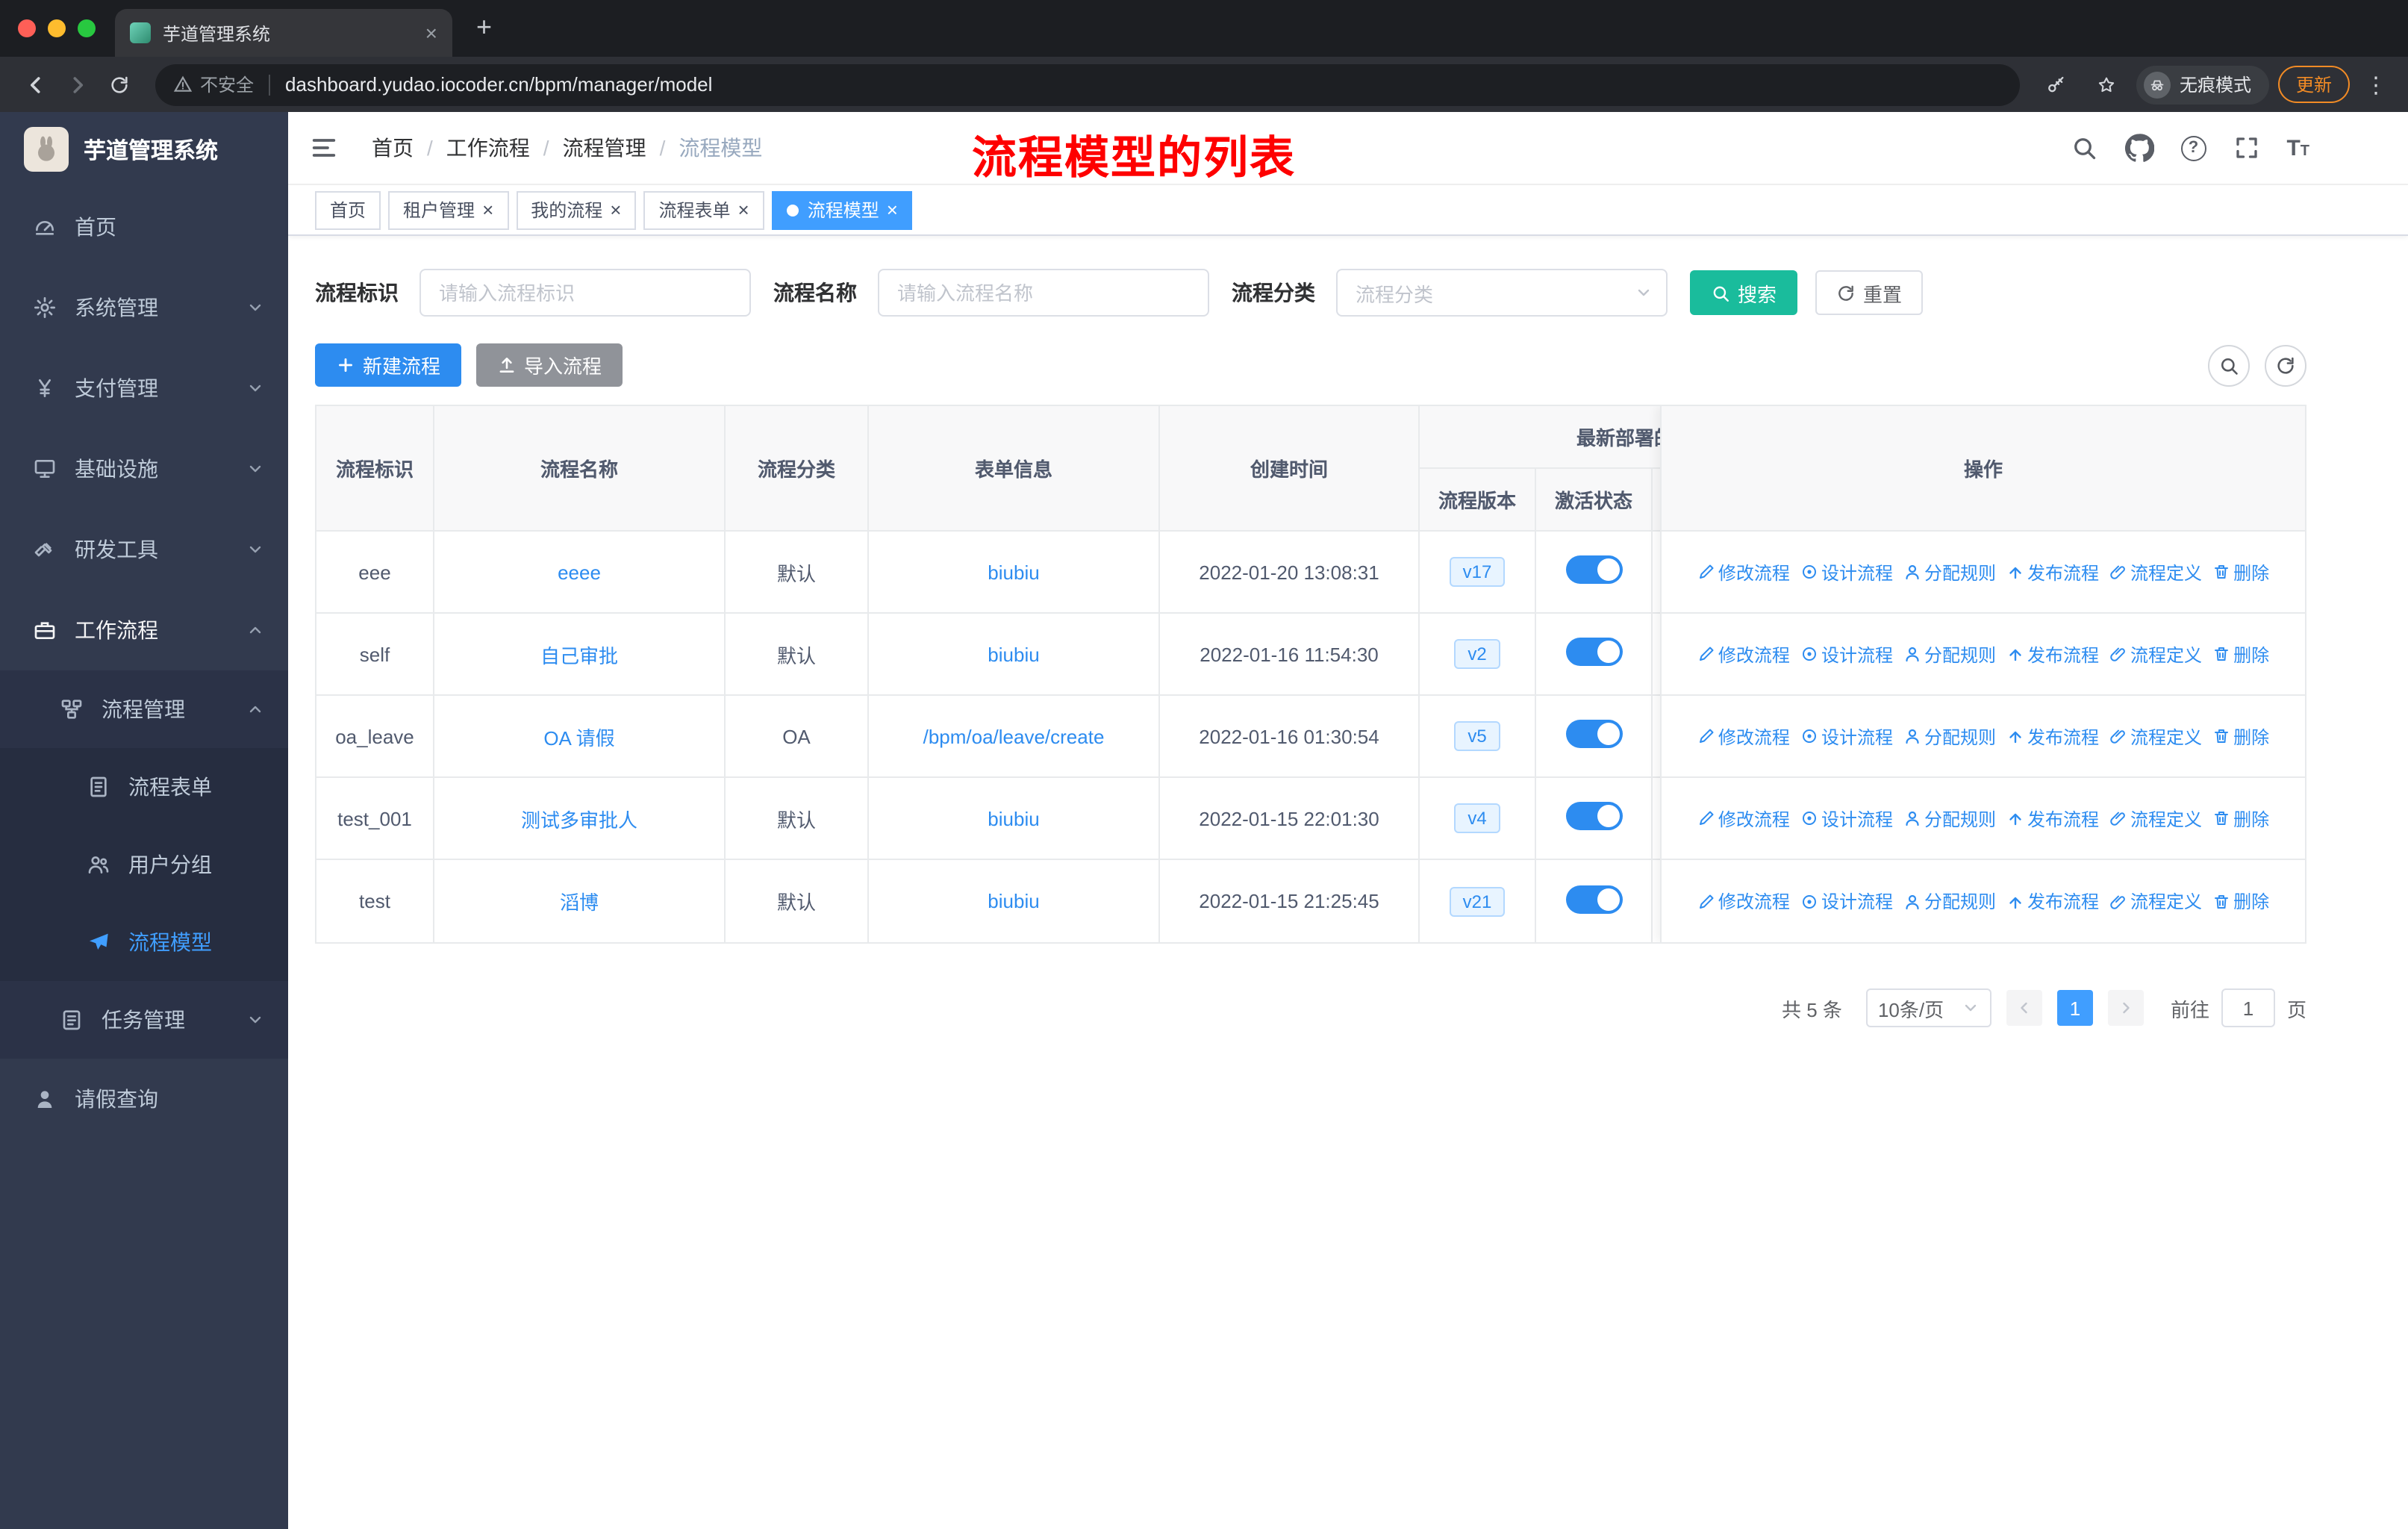 The height and width of the screenshot is (1529, 2408). What do you see at coordinates (1014, 736) in the screenshot?
I see `form-link: /bpm/oa/leave/create` at bounding box center [1014, 736].